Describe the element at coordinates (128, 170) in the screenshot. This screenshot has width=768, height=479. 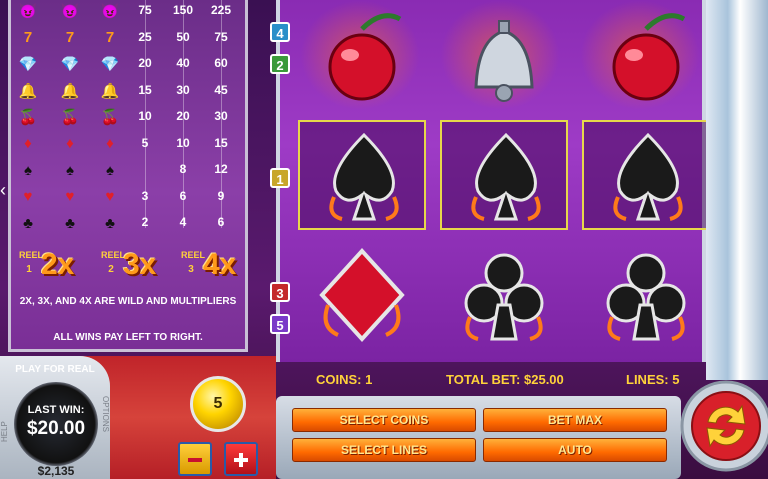
I see `paytable-row: ♠ ♠ ♠ 8 12` at that location.